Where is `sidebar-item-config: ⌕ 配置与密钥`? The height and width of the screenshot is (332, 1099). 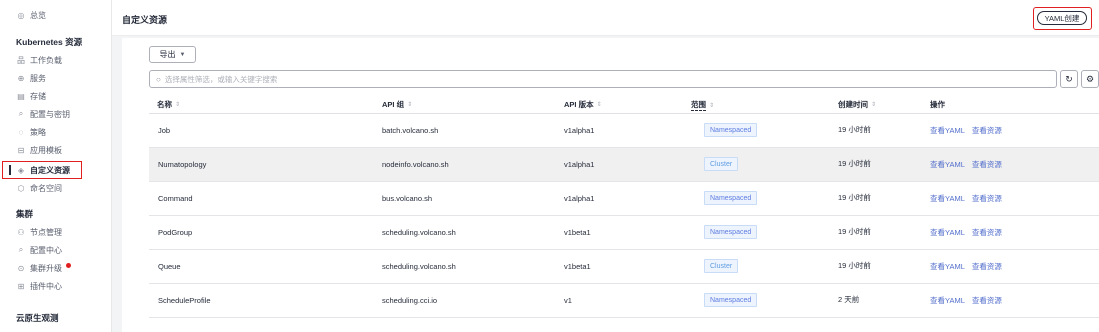 sidebar-item-config: ⌕ 配置与密钥 is located at coordinates (55, 114).